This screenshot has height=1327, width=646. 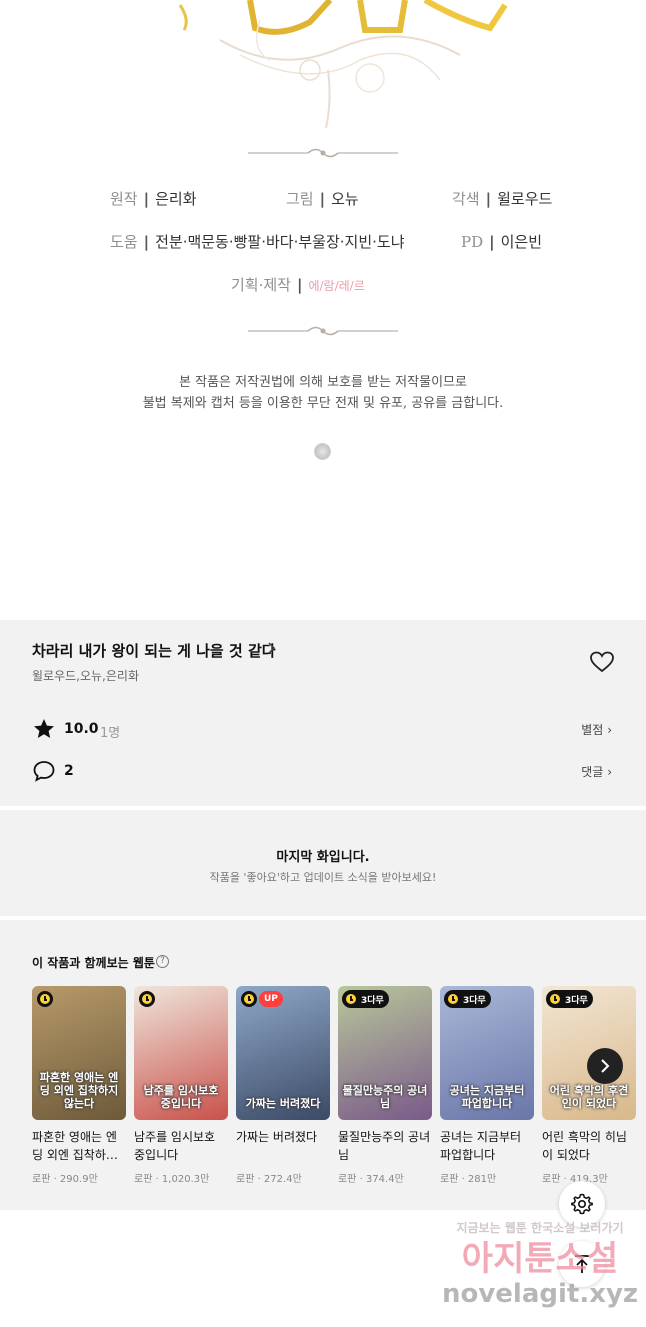 I want to click on credit-pd-label: PD | 이은빈, so click(x=502, y=242).